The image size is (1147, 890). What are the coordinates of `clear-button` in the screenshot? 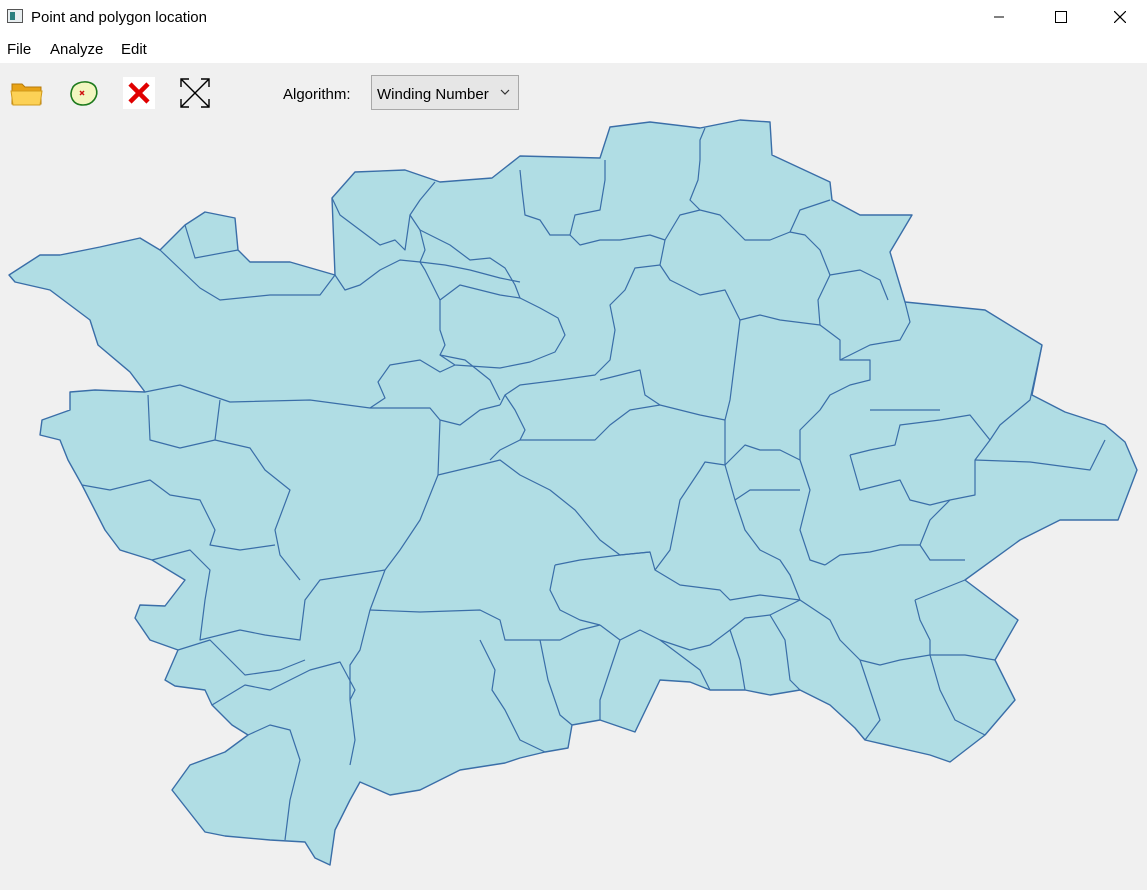 It's located at (139, 93).